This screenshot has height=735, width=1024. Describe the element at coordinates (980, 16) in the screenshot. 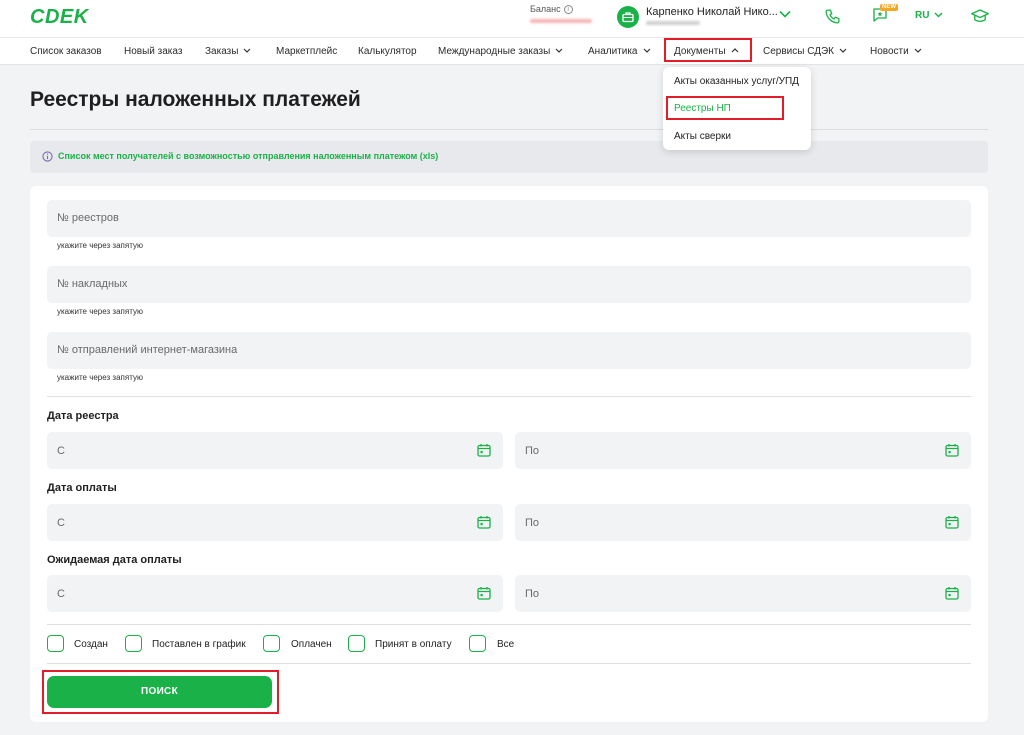

I see `graduation-cap-icon` at that location.